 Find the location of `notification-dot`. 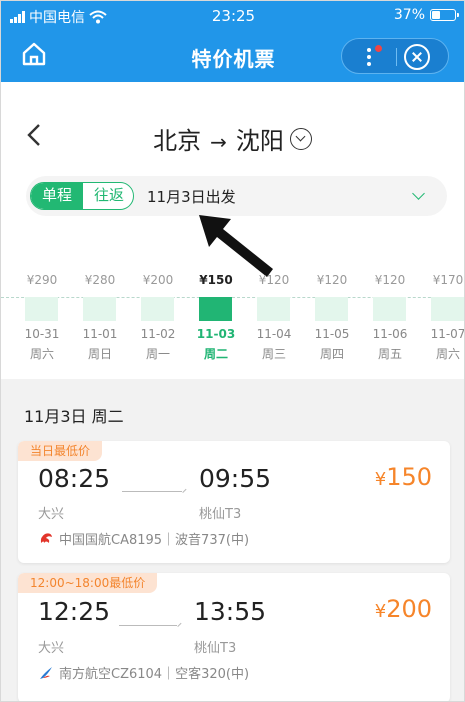

notification-dot is located at coordinates (378, 48).